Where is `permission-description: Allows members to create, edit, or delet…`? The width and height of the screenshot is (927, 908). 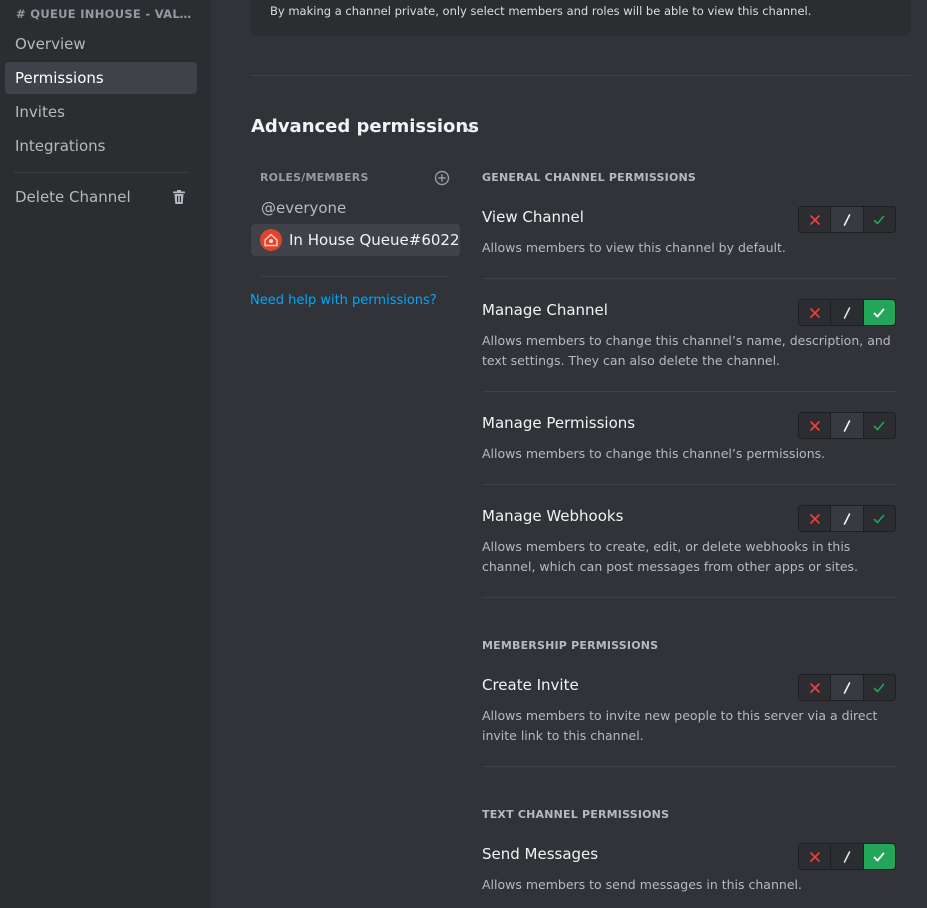
permission-description: Allows members to create, edit, or delet… is located at coordinates (670, 556).